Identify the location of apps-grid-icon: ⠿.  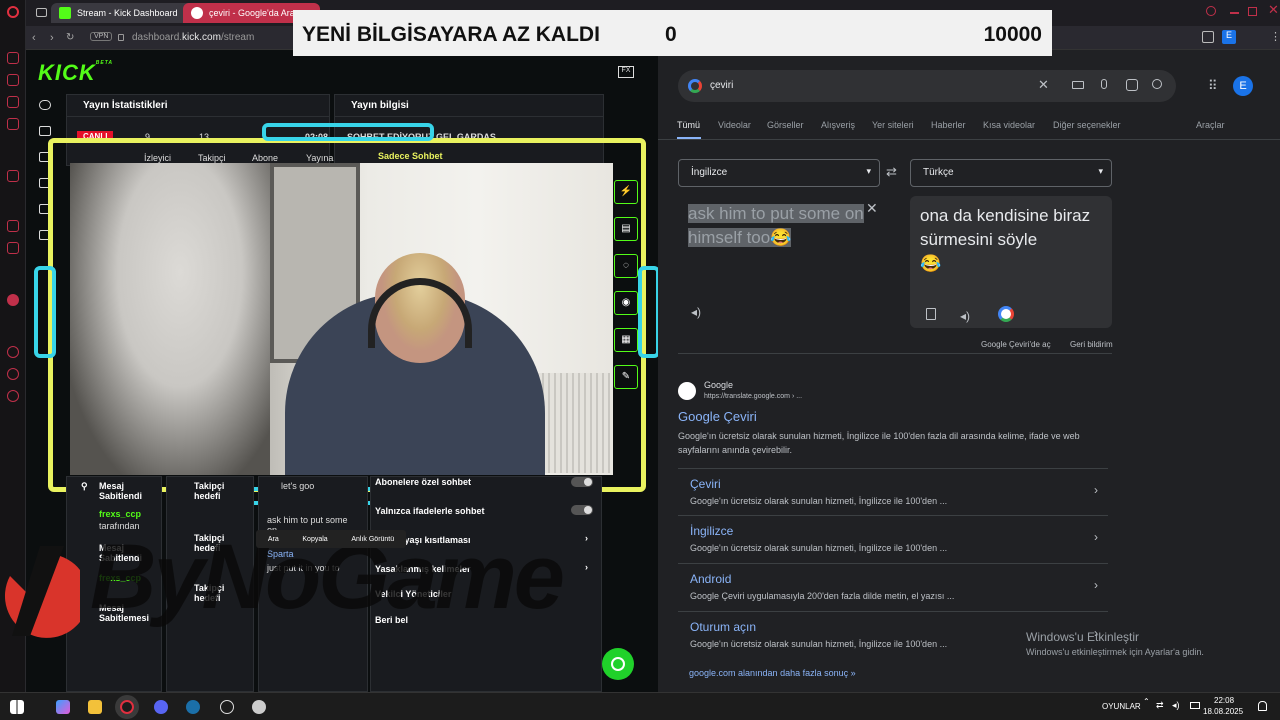
(1213, 86).